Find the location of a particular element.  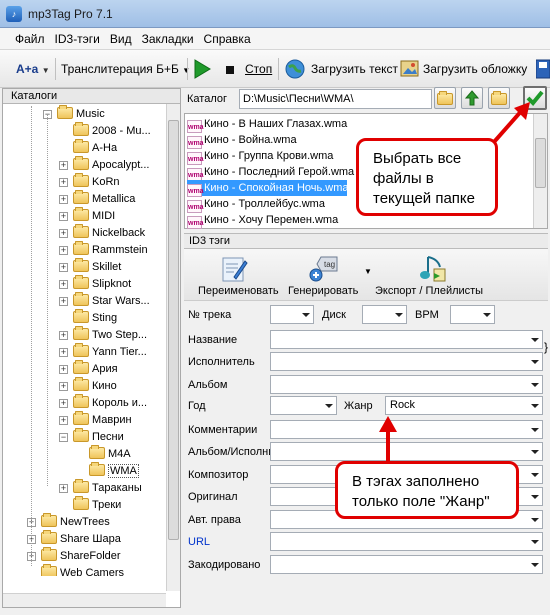

menu-file: Файл is located at coordinates (30, 39).